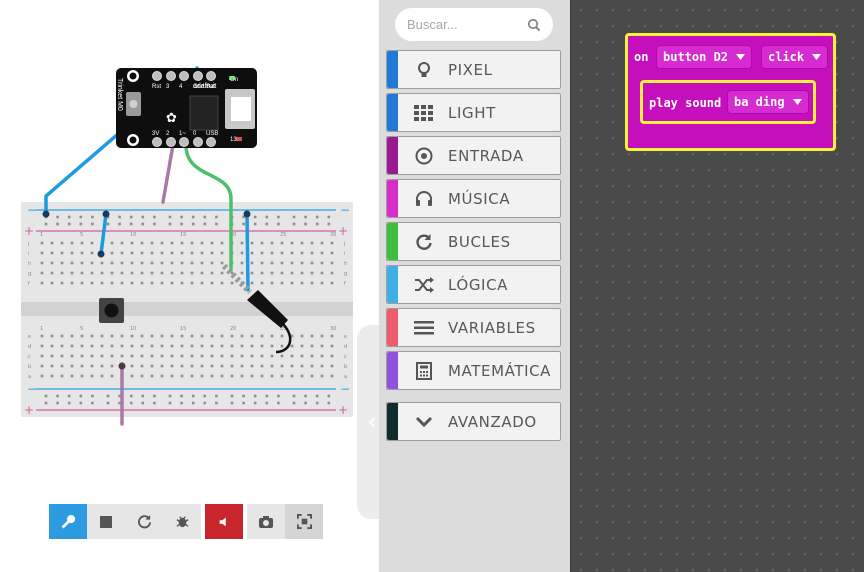  I want to click on mute-icon, so click(222, 521).